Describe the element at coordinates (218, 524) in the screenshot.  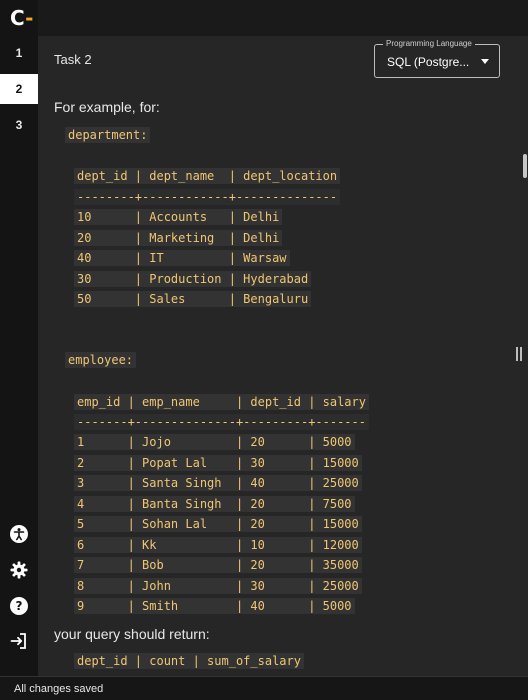
I see `table-row: 5 | Sohan Lal | 20 | 15000` at that location.